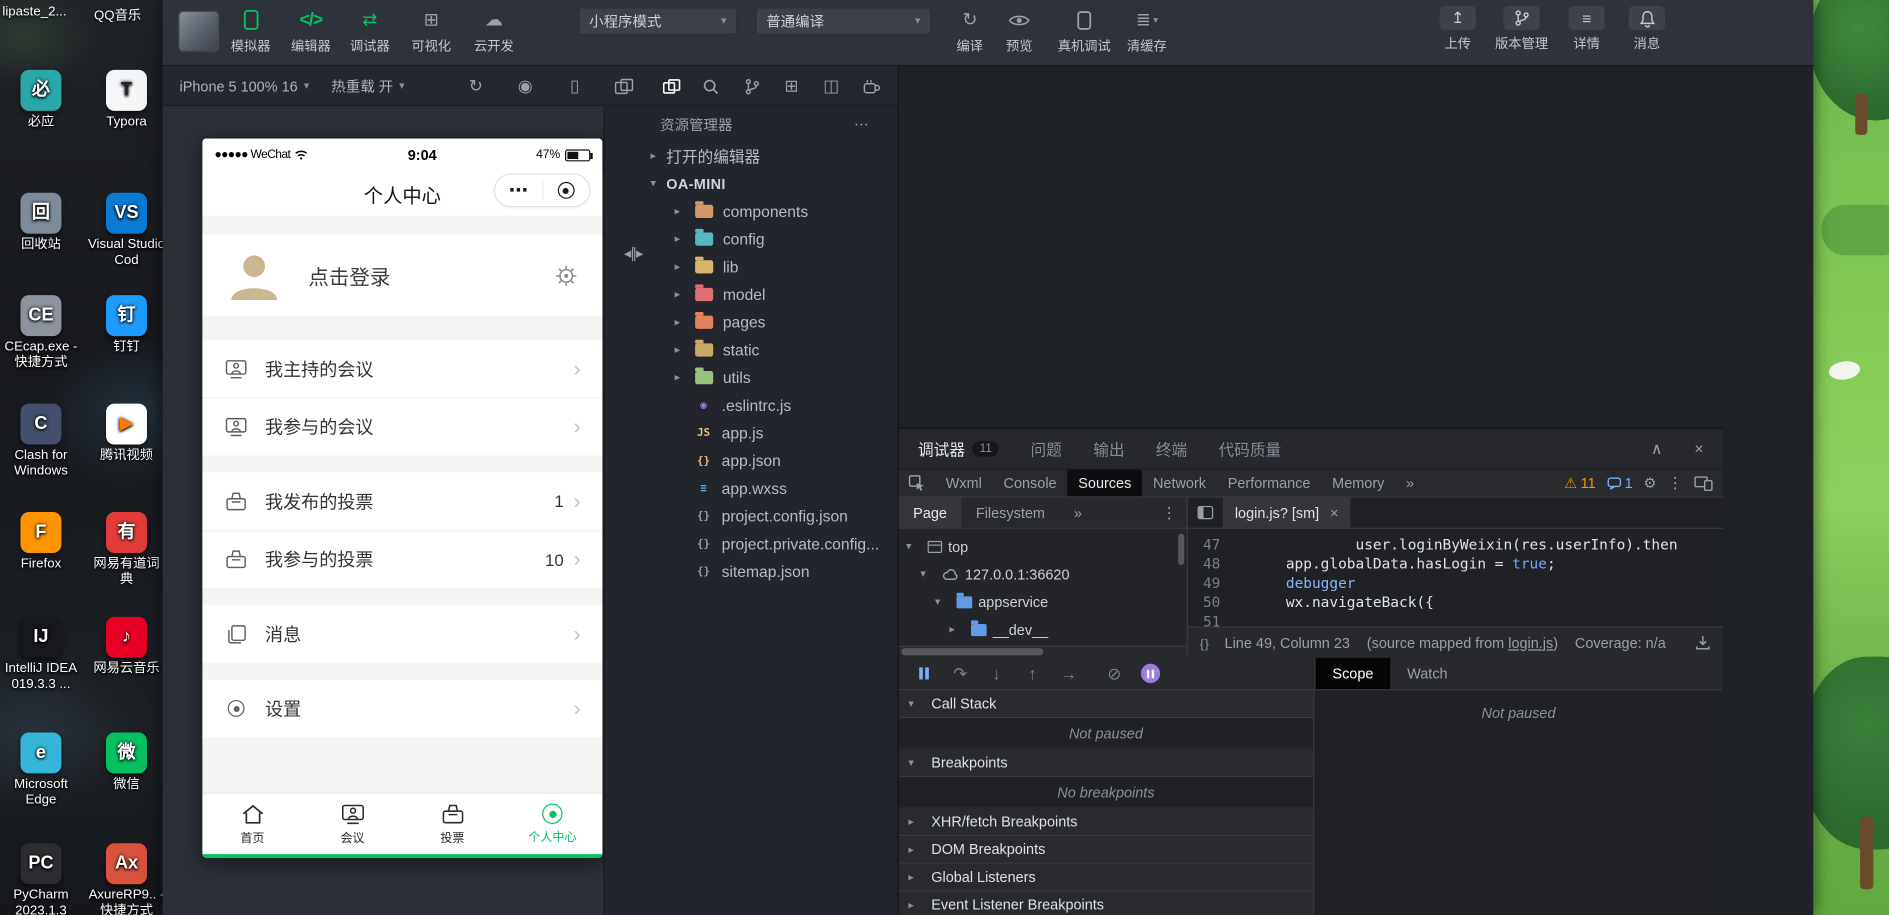 This screenshot has width=1889, height=915. Describe the element at coordinates (1106, 822) in the screenshot. I see `section-xhr-breakpoints: XHR/fetch Breakpoints` at that location.